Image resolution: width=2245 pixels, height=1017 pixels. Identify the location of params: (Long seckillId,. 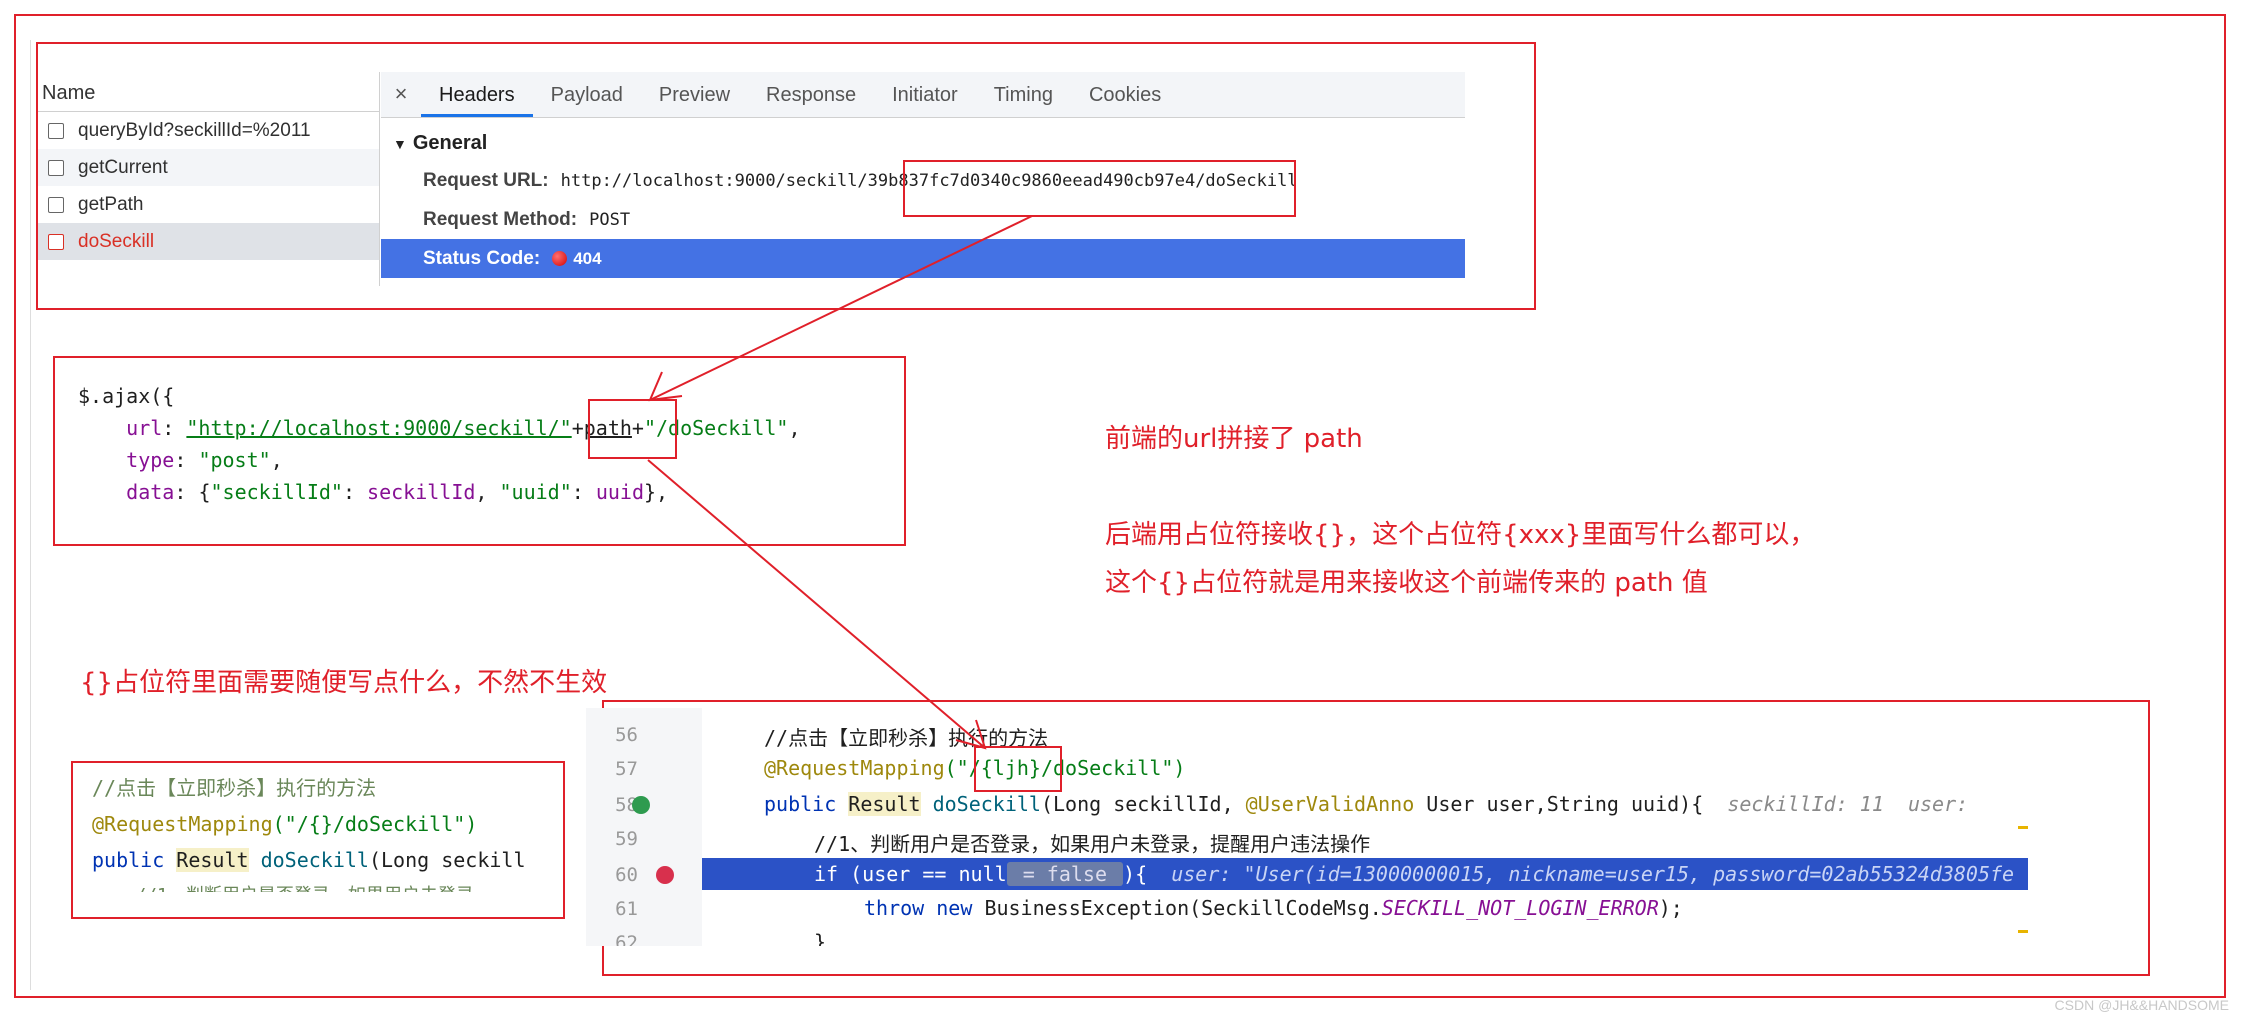
(1143, 804).